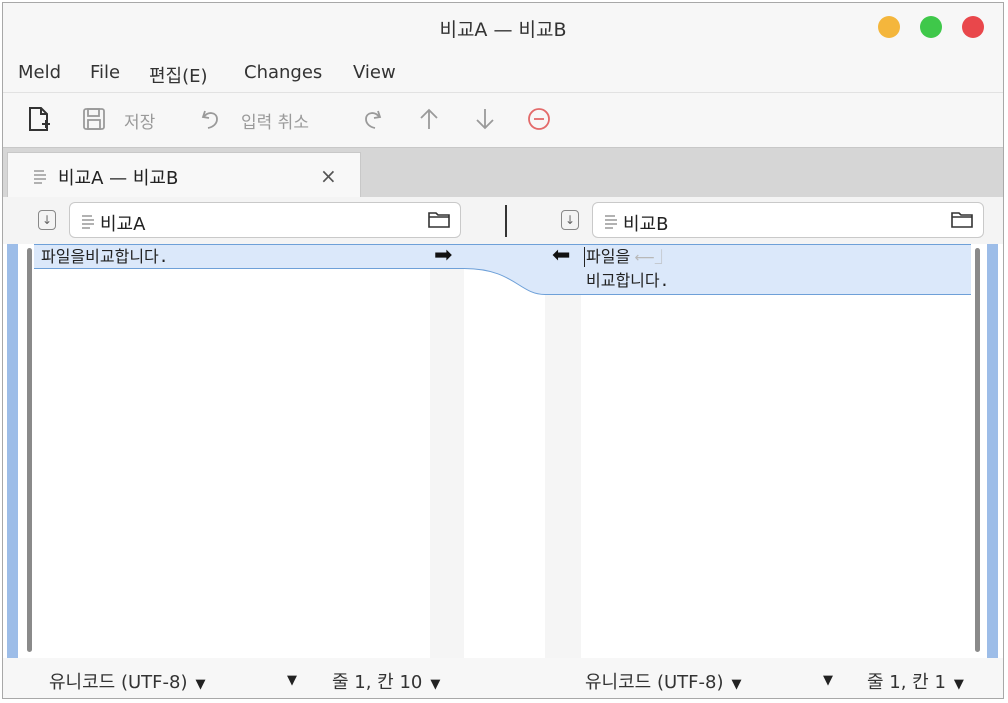  Describe the element at coordinates (584, 257) in the screenshot. I see `text-cursor` at that location.